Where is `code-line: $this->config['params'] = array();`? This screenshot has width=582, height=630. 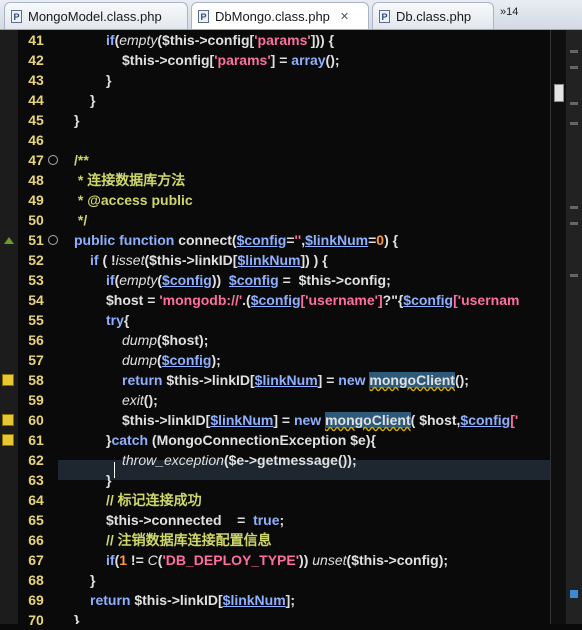
code-line: $this->config['params'] = array(); is located at coordinates (231, 60).